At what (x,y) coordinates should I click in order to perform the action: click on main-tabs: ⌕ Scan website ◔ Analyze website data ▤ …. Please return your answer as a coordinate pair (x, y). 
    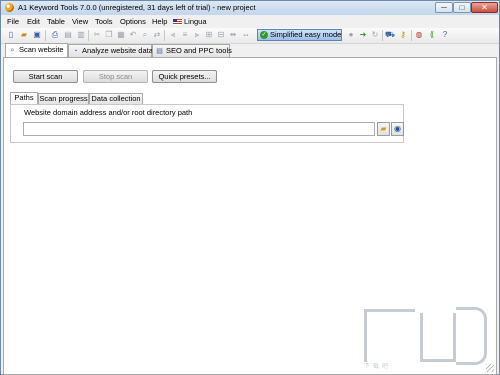
    Looking at the image, I should click on (250, 50).